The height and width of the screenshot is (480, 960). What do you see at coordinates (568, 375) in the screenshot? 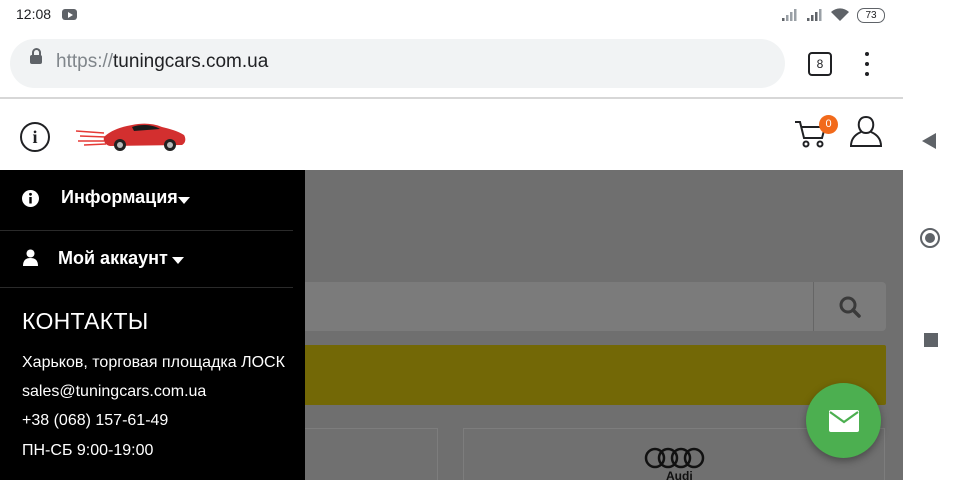
I see `promo-banner` at bounding box center [568, 375].